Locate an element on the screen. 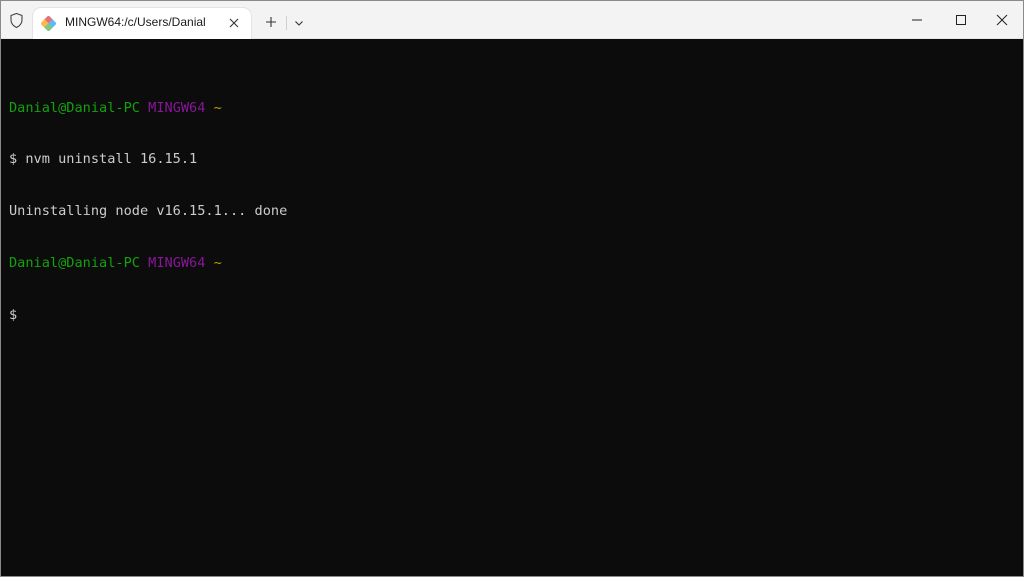 This screenshot has width=1024, height=577. maximize-icon is located at coordinates (961, 20).